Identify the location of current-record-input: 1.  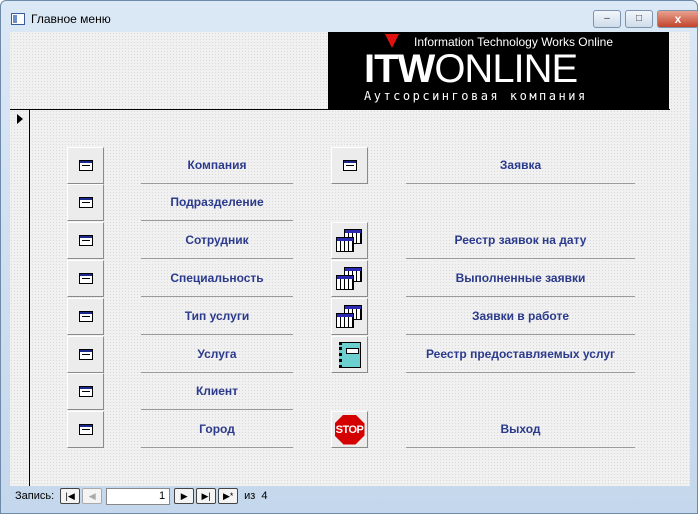
(138, 496).